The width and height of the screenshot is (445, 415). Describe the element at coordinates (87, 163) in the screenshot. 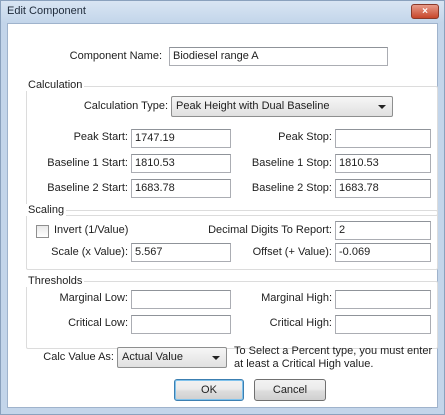

I see `baseline1-start-label: Baseline 1 Start:` at that location.